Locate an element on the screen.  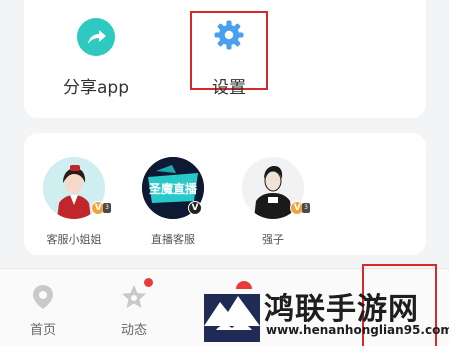
agent-name: 强子 is located at coordinates (273, 239).